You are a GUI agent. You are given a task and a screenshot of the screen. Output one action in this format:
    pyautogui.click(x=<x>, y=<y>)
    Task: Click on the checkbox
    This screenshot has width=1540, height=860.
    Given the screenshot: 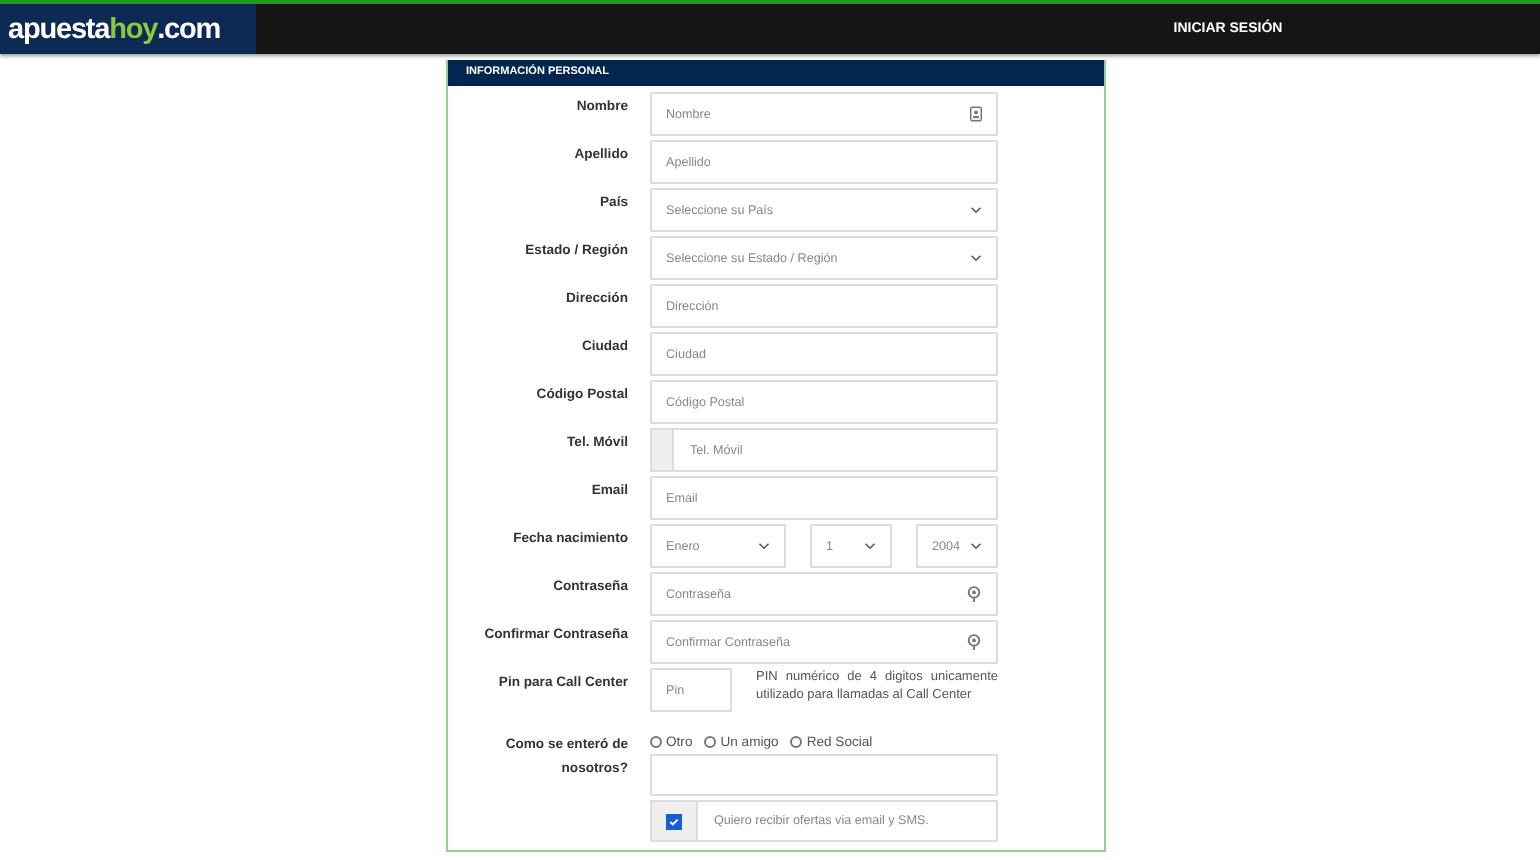 What is the action you would take?
    pyautogui.click(x=674, y=821)
    